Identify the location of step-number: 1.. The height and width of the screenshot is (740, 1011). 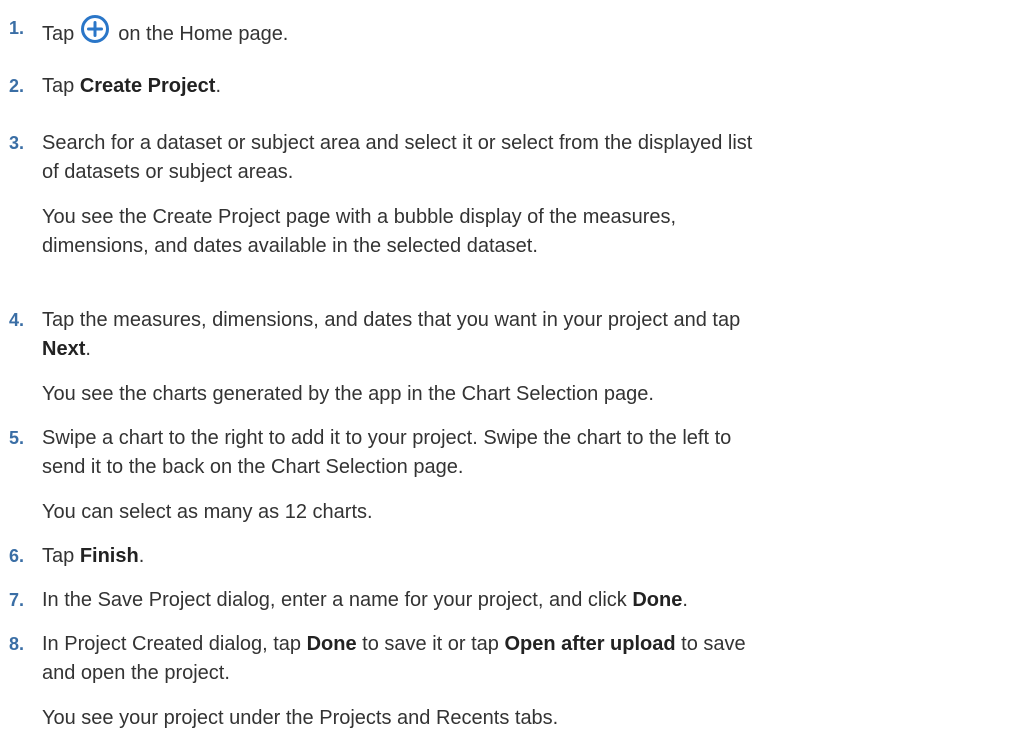
(17, 28).